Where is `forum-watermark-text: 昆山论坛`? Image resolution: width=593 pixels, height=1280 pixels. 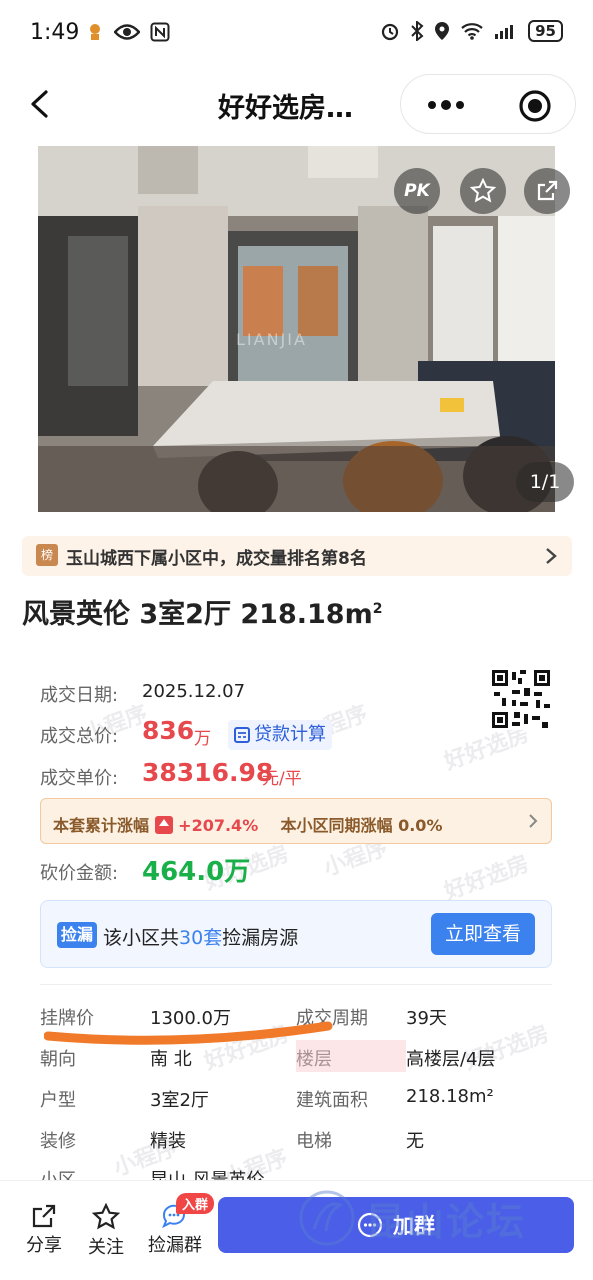
forum-watermark-text: 昆山论坛 is located at coordinates (446, 1221).